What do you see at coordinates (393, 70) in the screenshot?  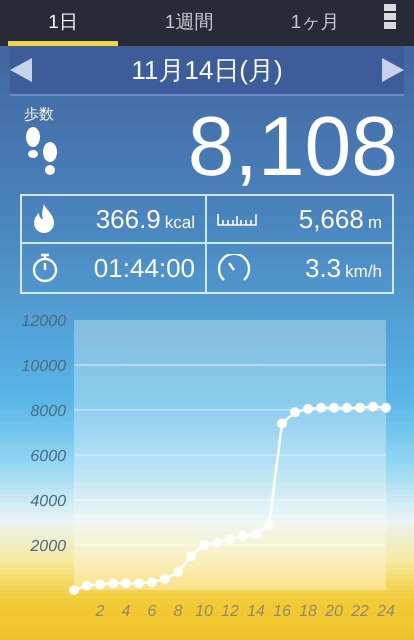 I see `next-arrow-icon` at bounding box center [393, 70].